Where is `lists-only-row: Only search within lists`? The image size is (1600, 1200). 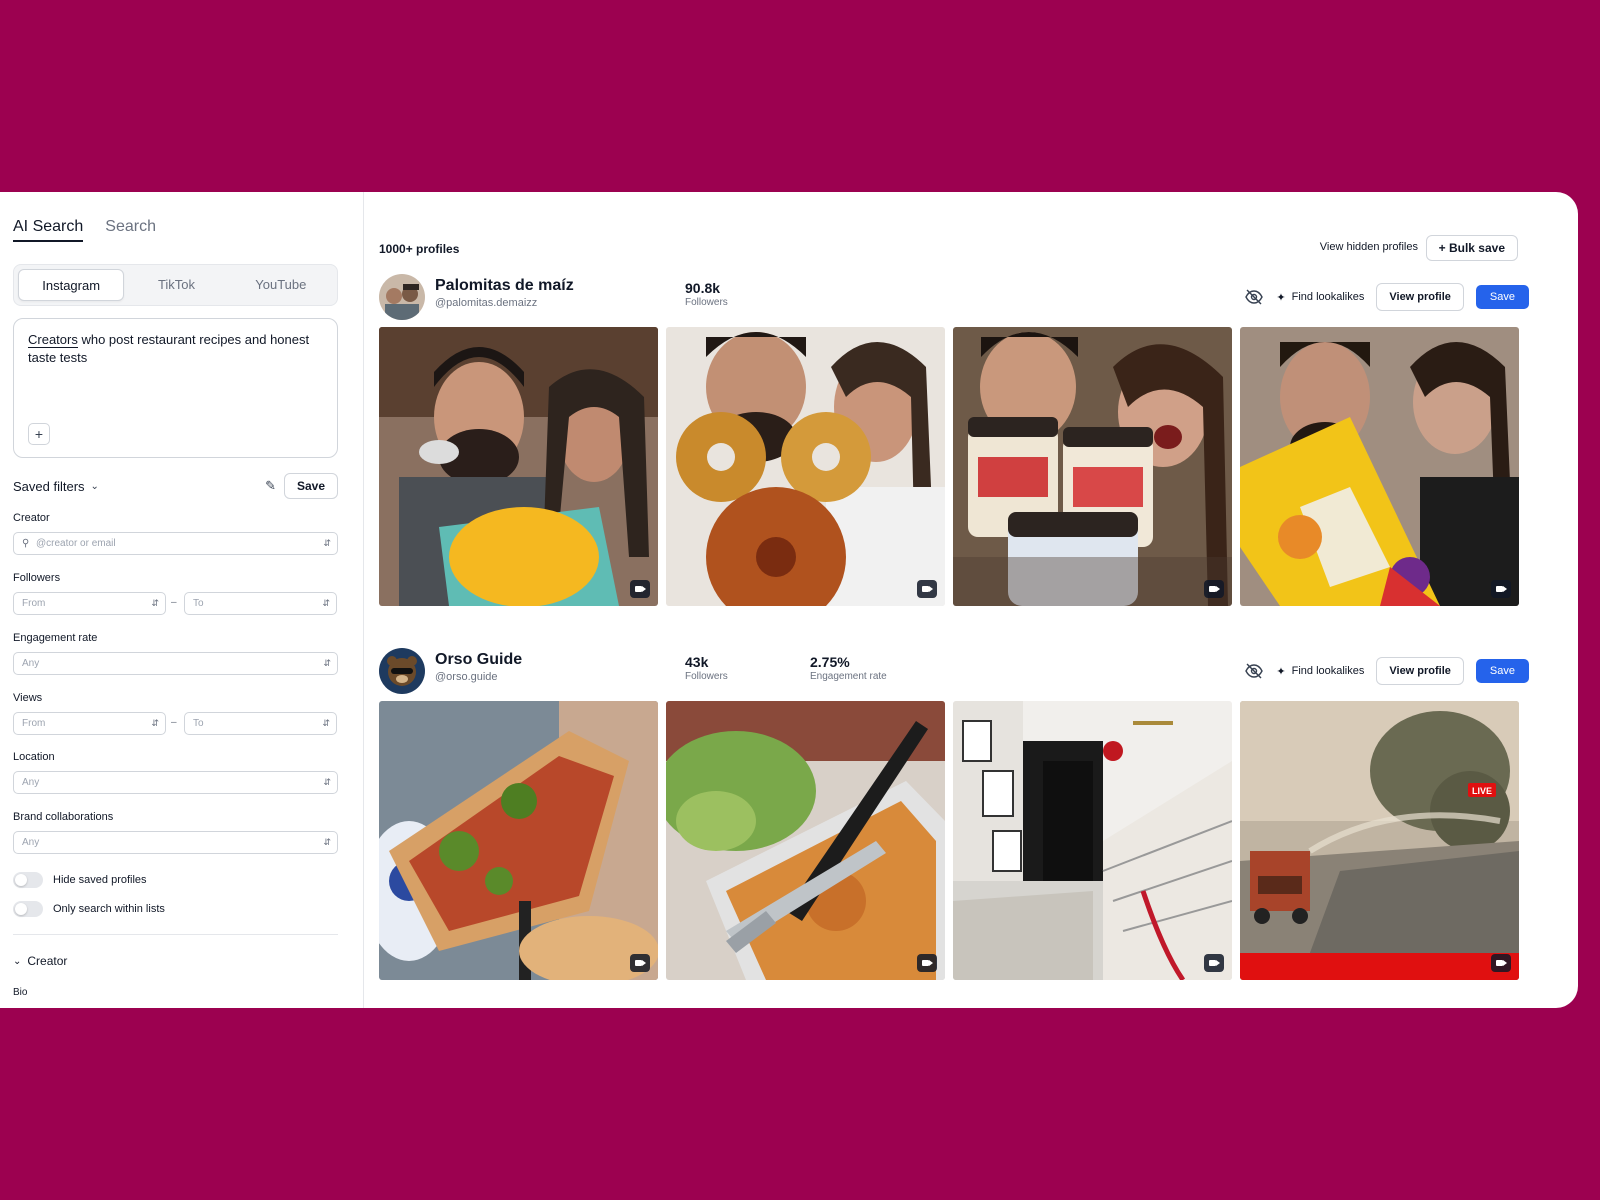
lists-only-row: Only search within lists is located at coordinates (89, 909).